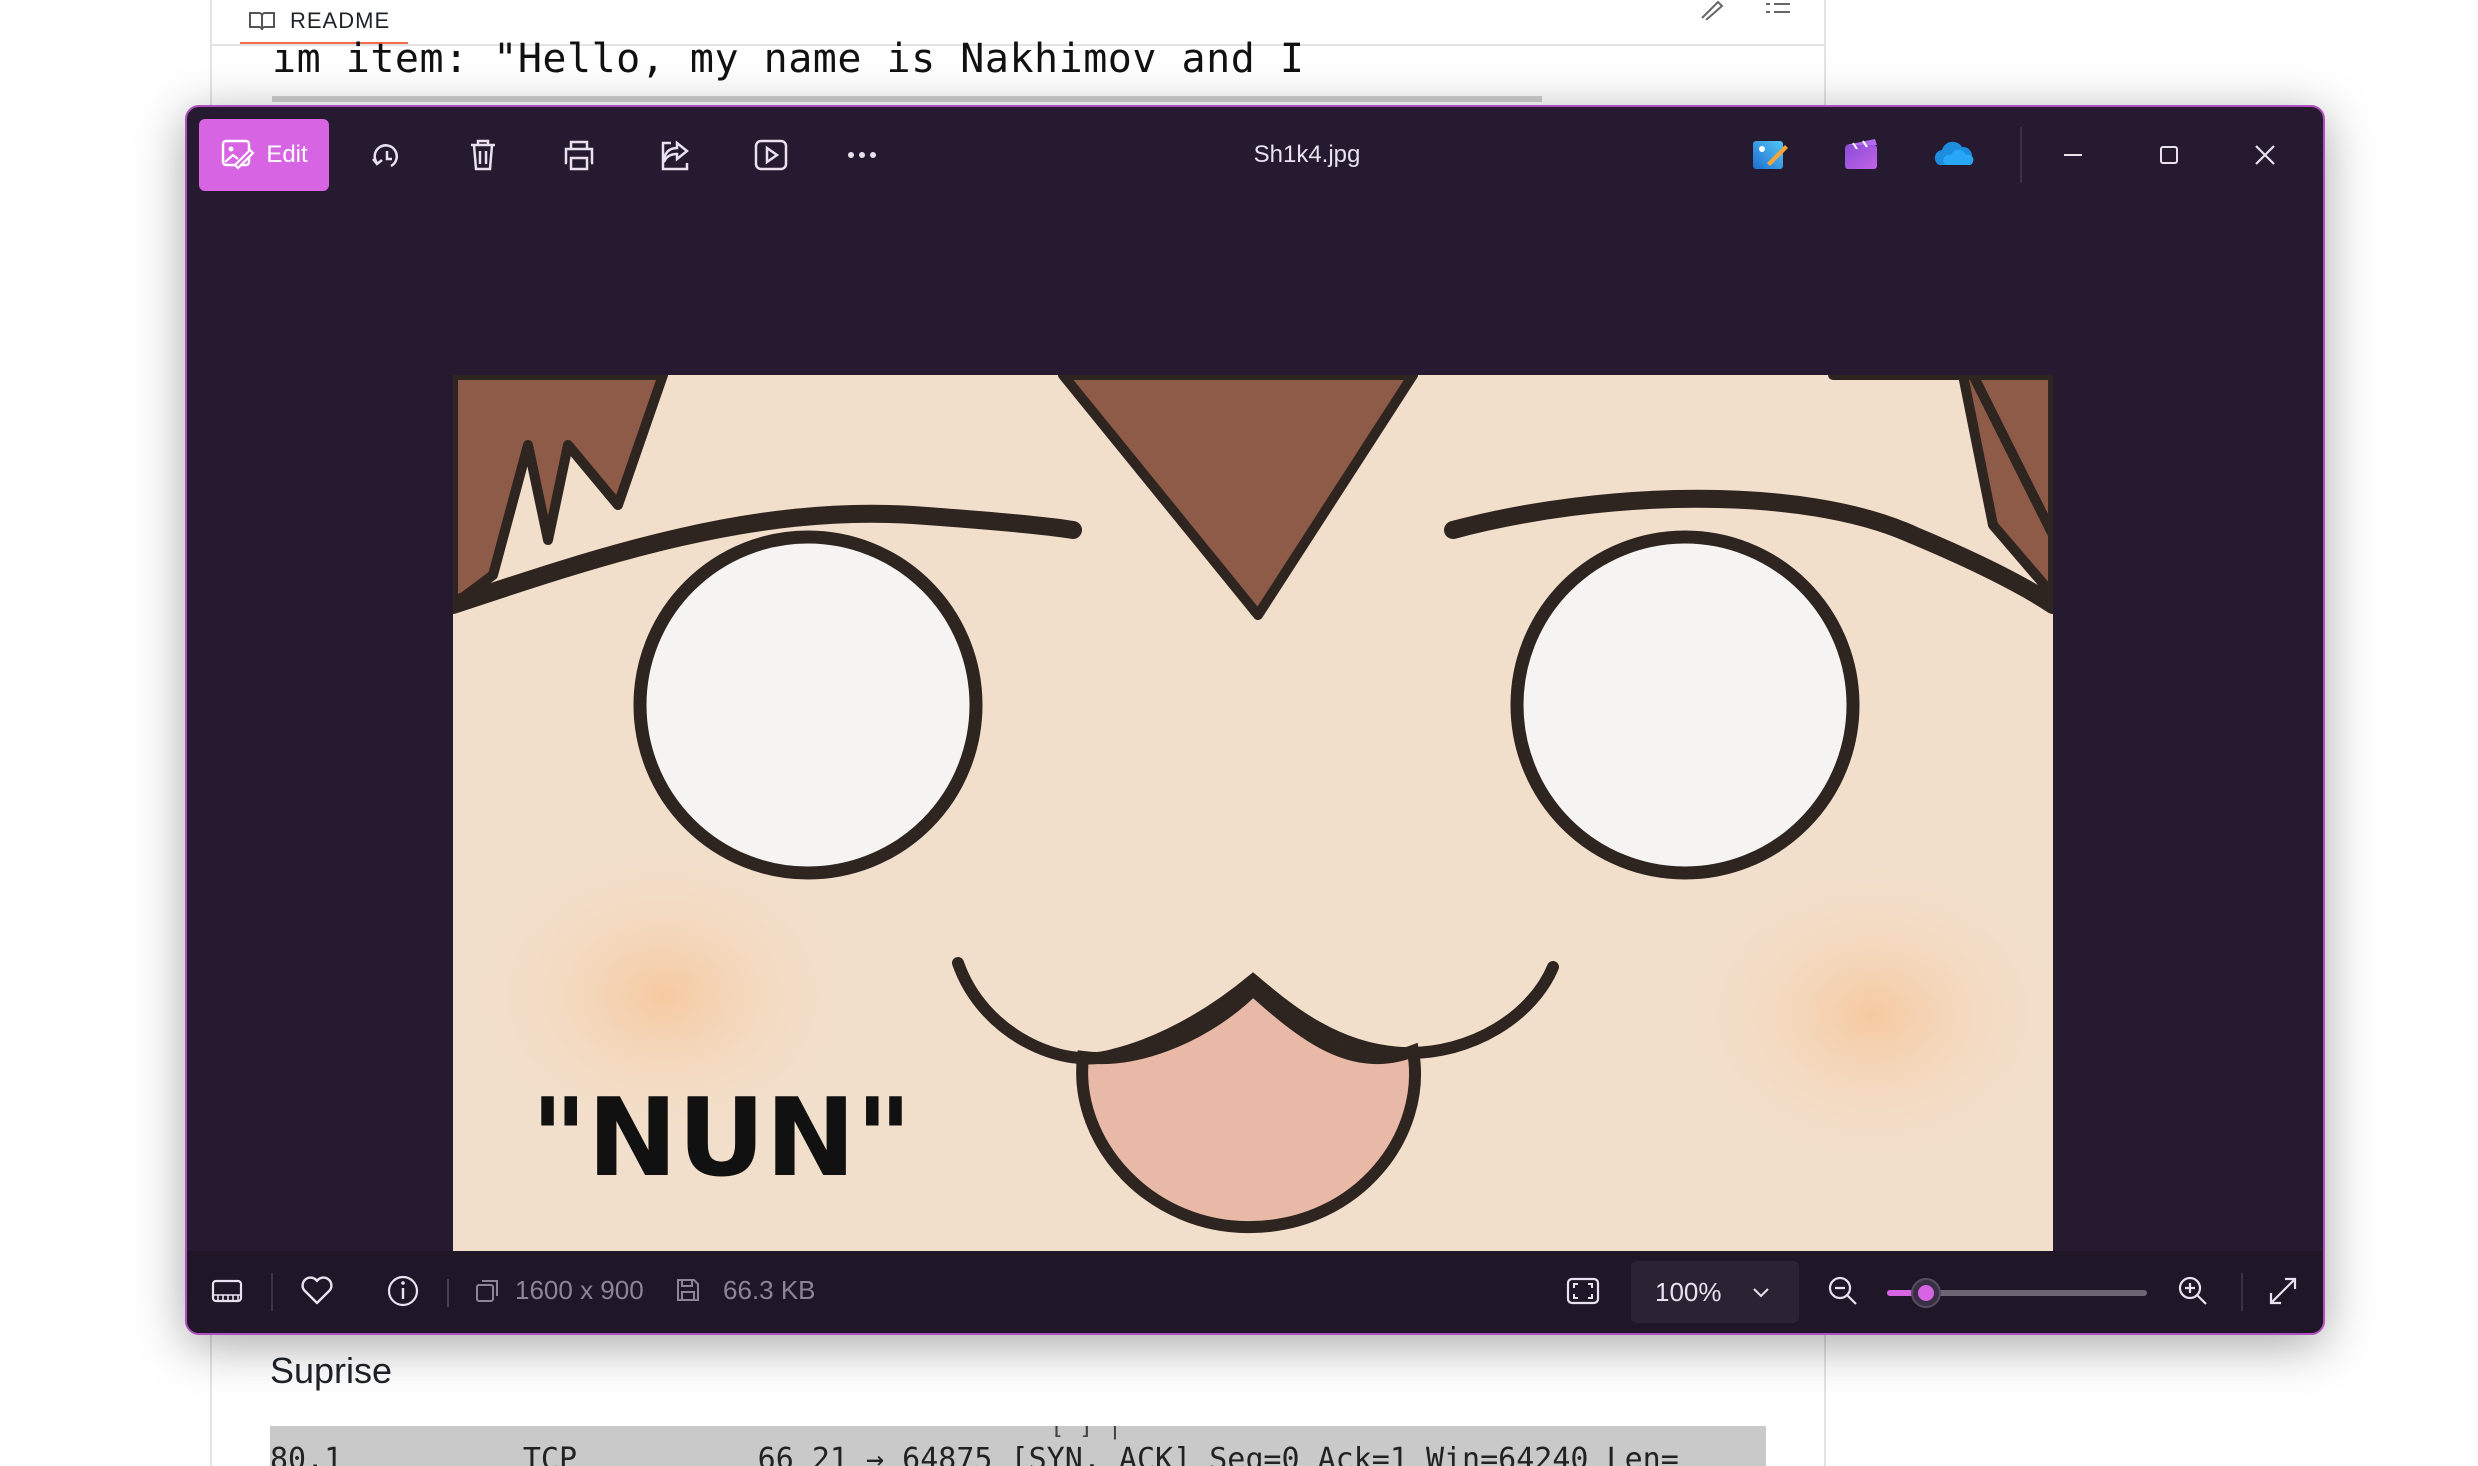  I want to click on file-size: 66.3 KB, so click(769, 1290).